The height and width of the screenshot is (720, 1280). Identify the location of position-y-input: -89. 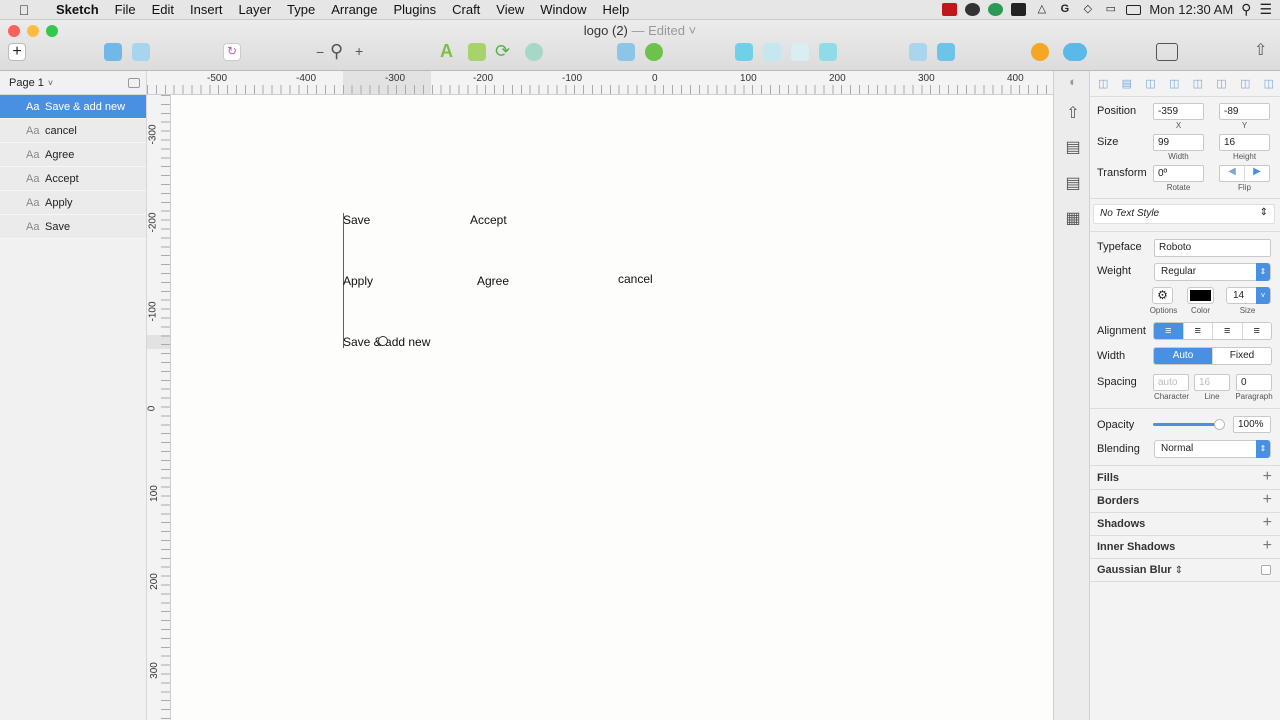
(1244, 111).